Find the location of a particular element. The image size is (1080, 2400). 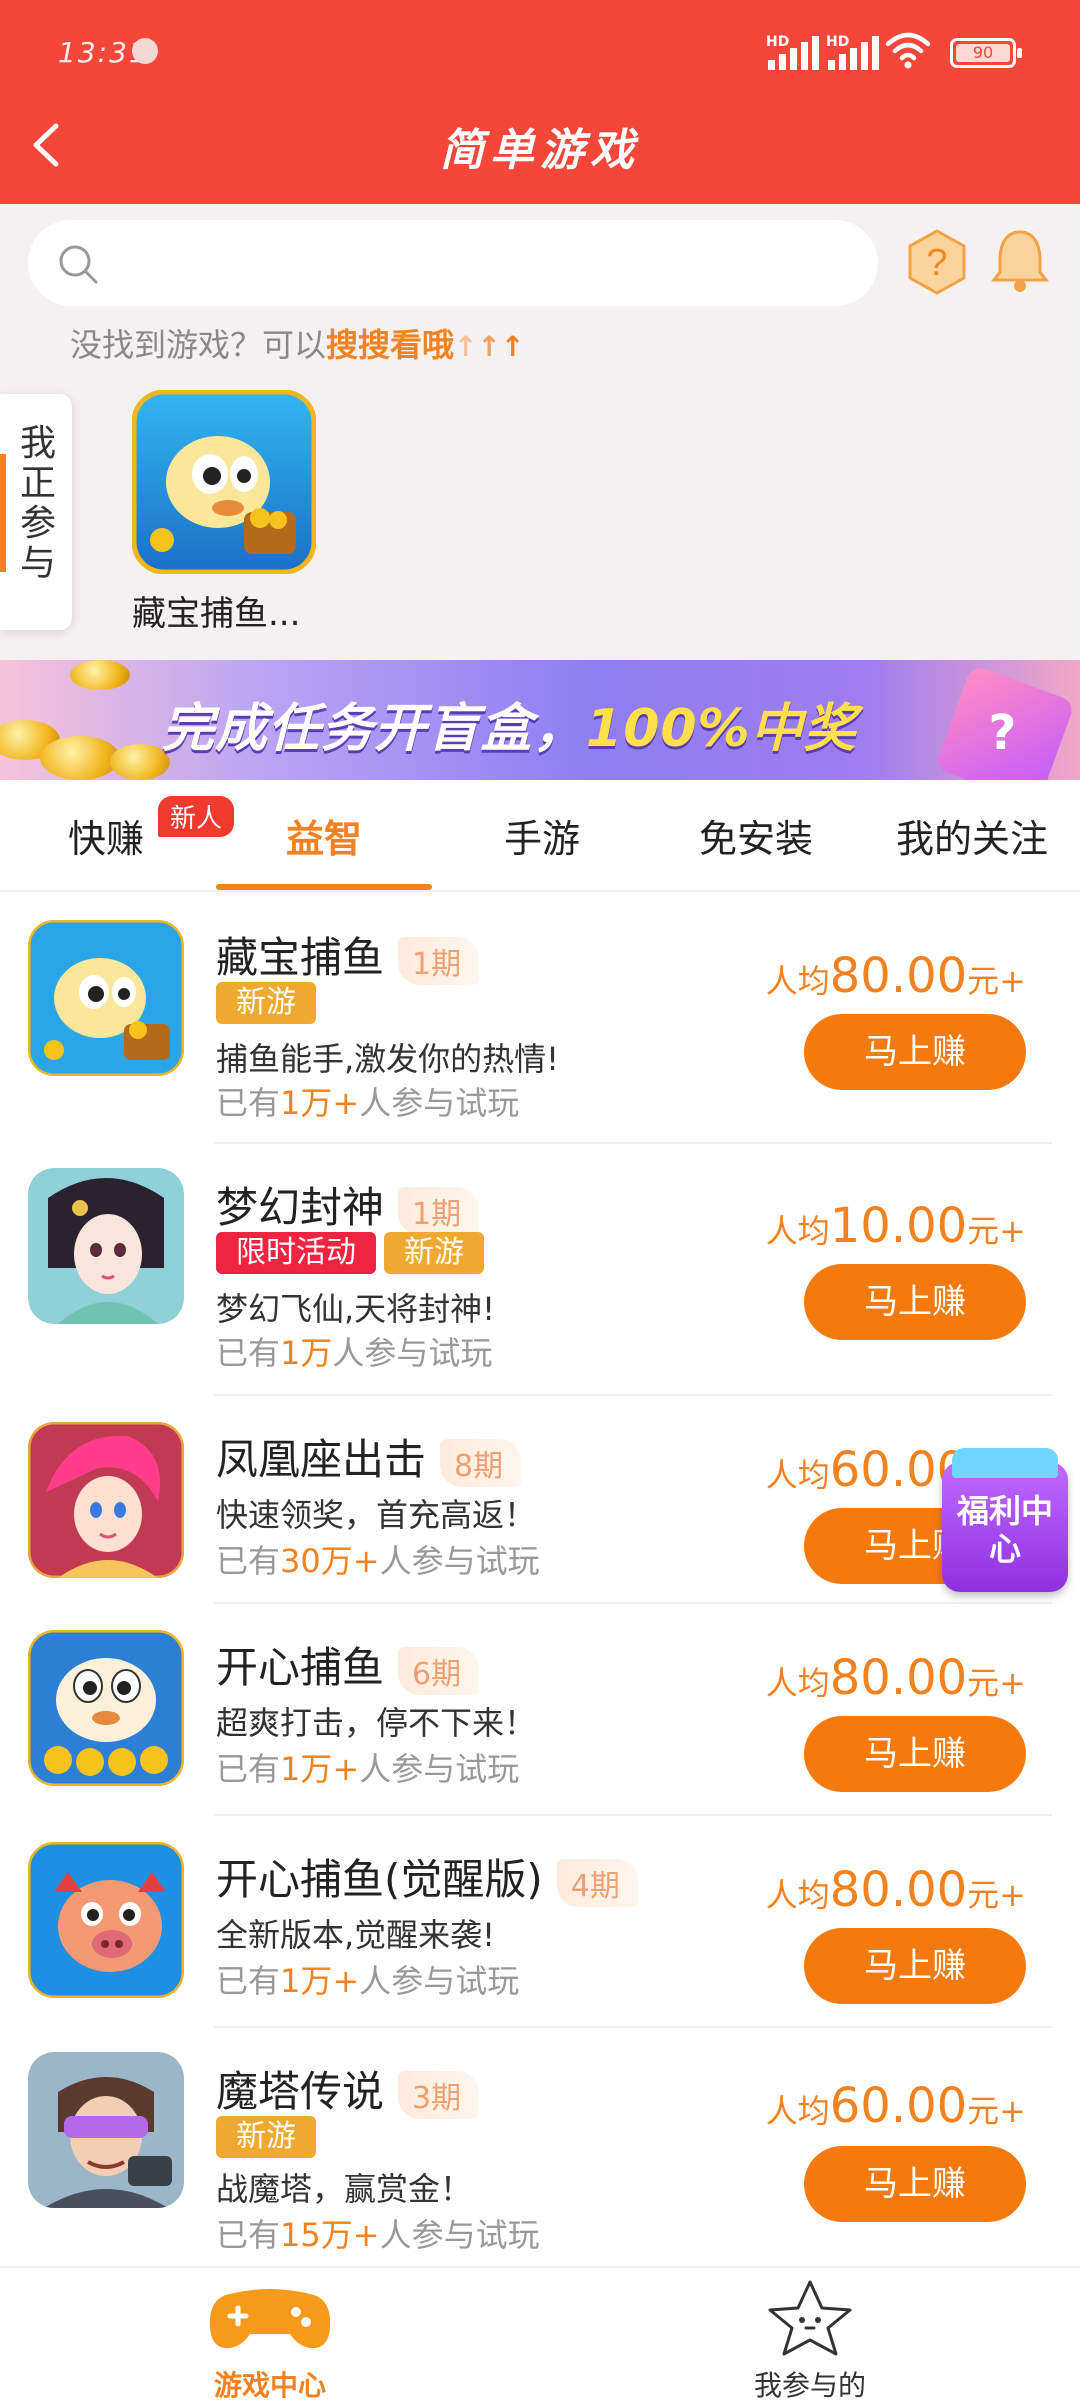

help-icon: ? is located at coordinates (937, 262).